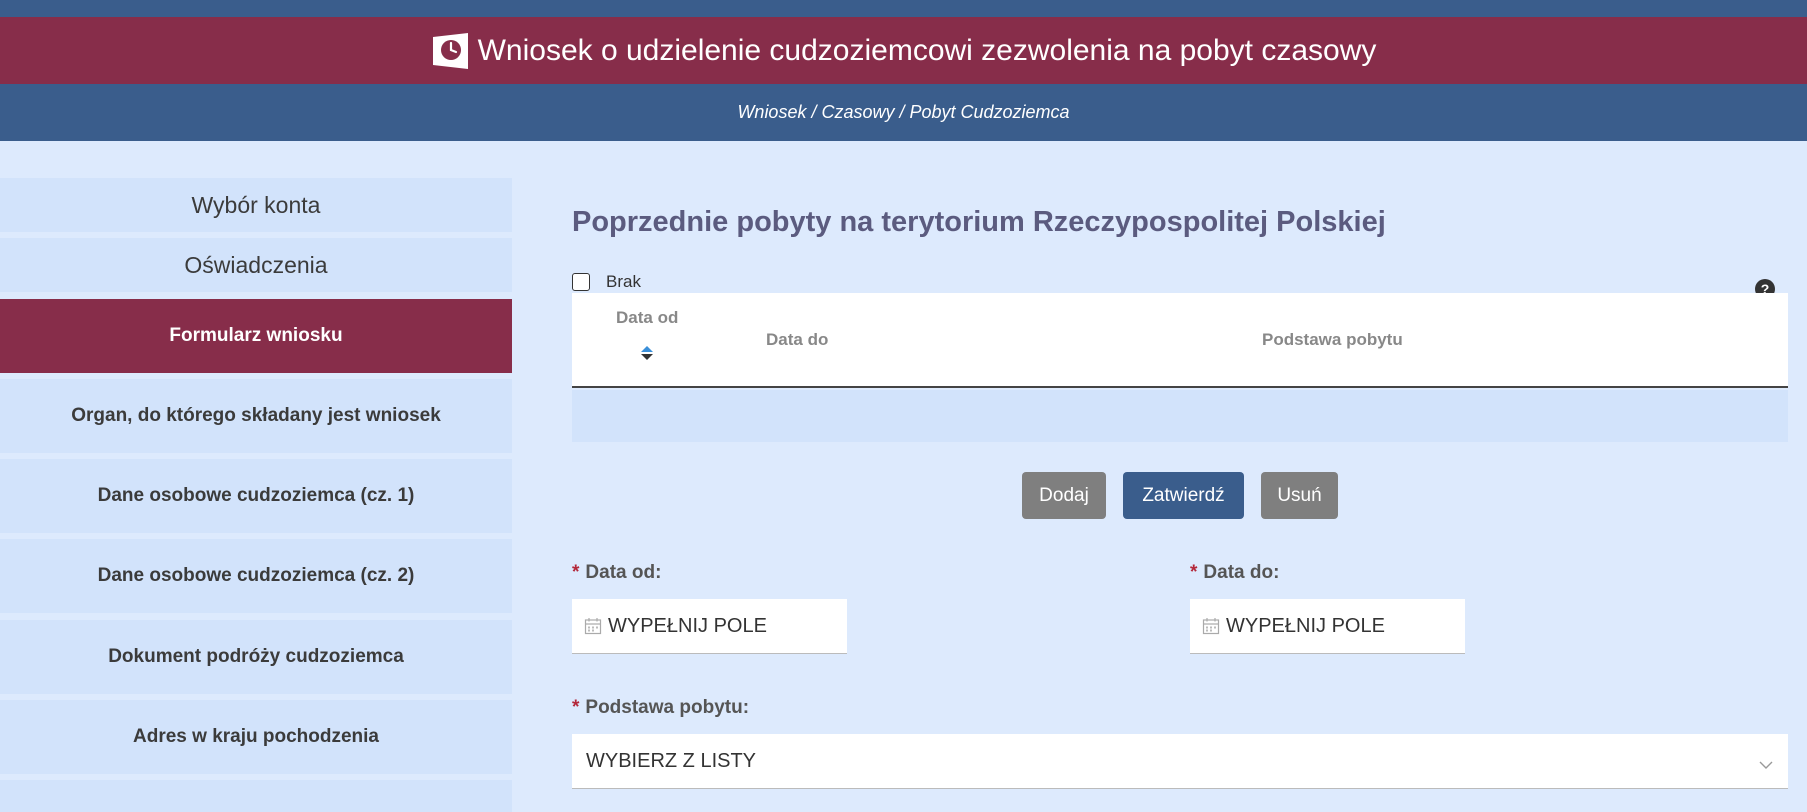  What do you see at coordinates (797, 340) in the screenshot?
I see `column-header-data-do: Data do` at bounding box center [797, 340].